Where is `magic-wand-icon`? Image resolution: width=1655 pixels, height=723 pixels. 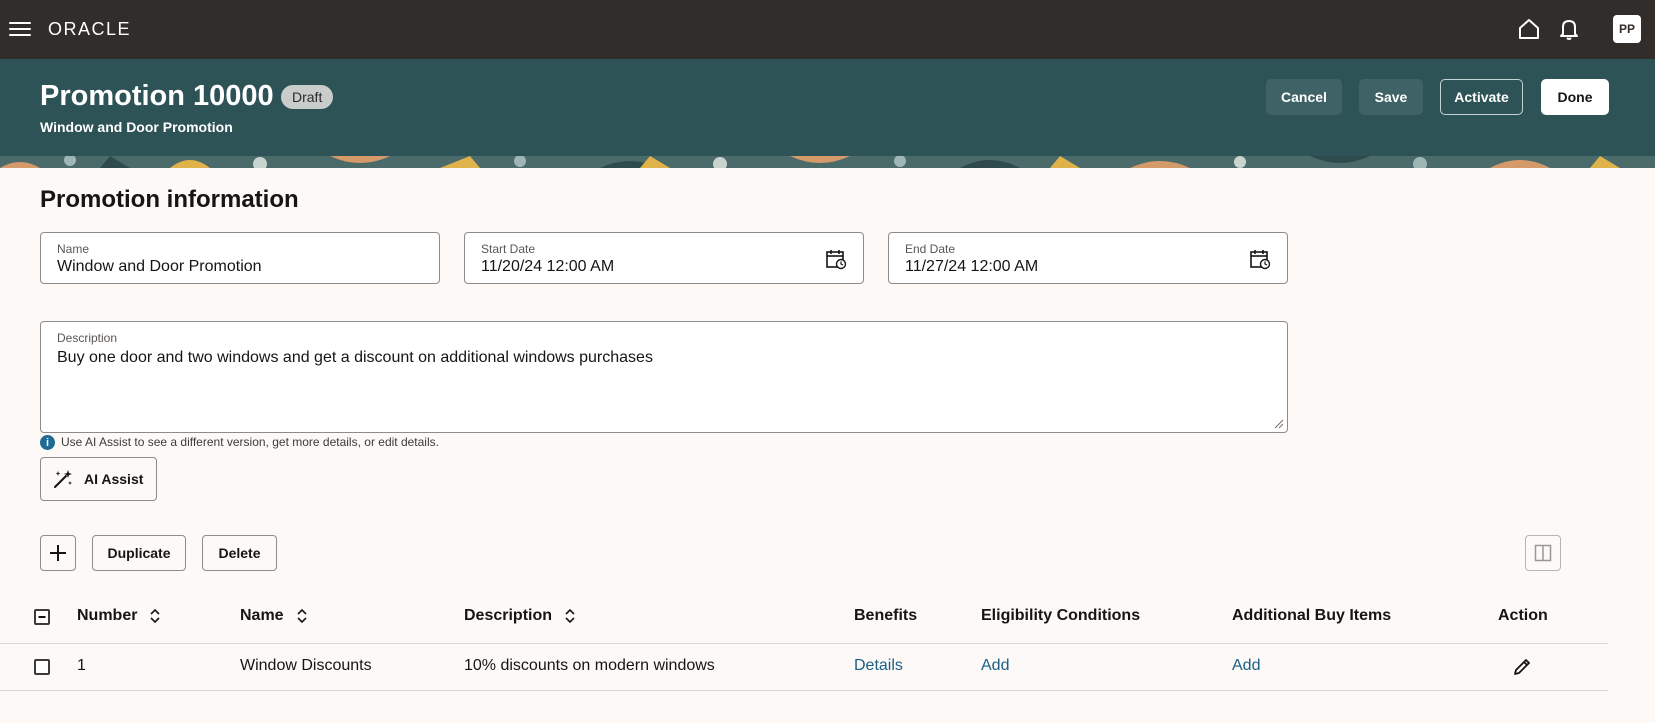 magic-wand-icon is located at coordinates (63, 479).